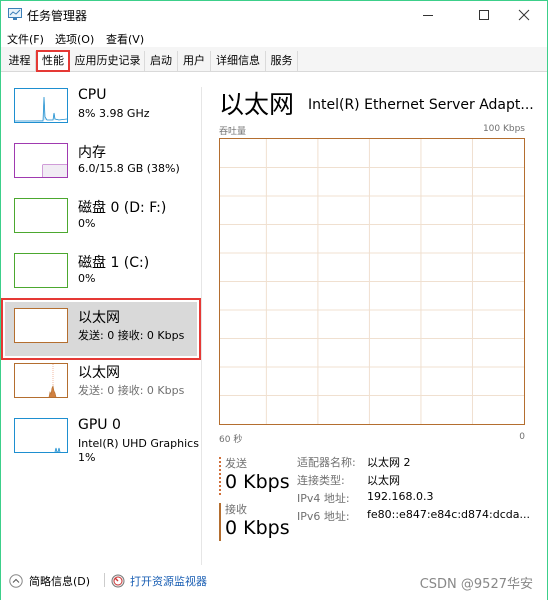 The image size is (548, 601). Describe the element at coordinates (201, 326) in the screenshot. I see `panel-divider` at that location.